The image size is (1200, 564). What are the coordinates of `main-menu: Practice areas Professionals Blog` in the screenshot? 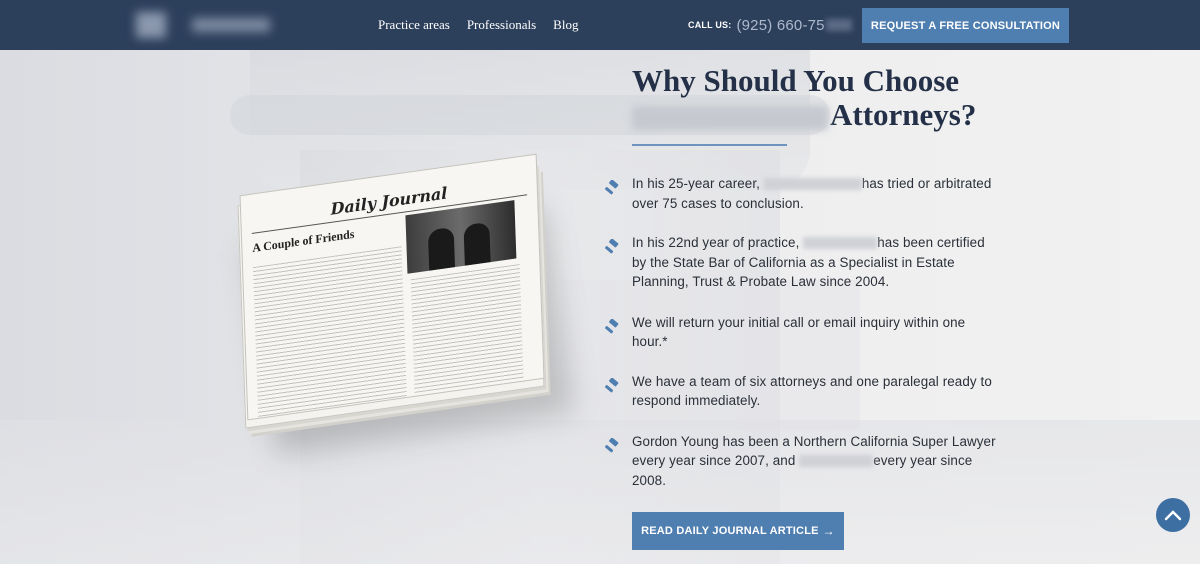 It's located at (478, 25).